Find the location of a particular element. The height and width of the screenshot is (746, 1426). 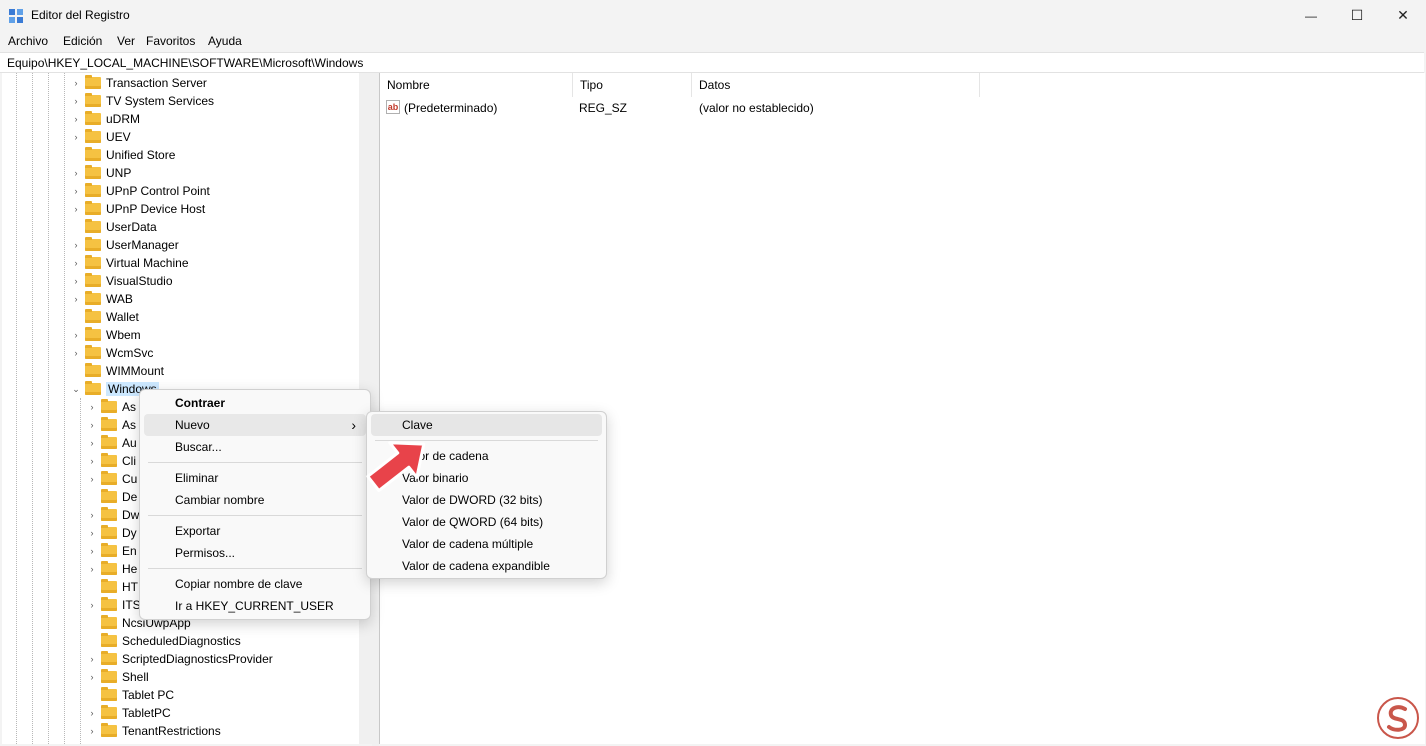

menu-item-eliminar: Eliminar is located at coordinates (255, 478).